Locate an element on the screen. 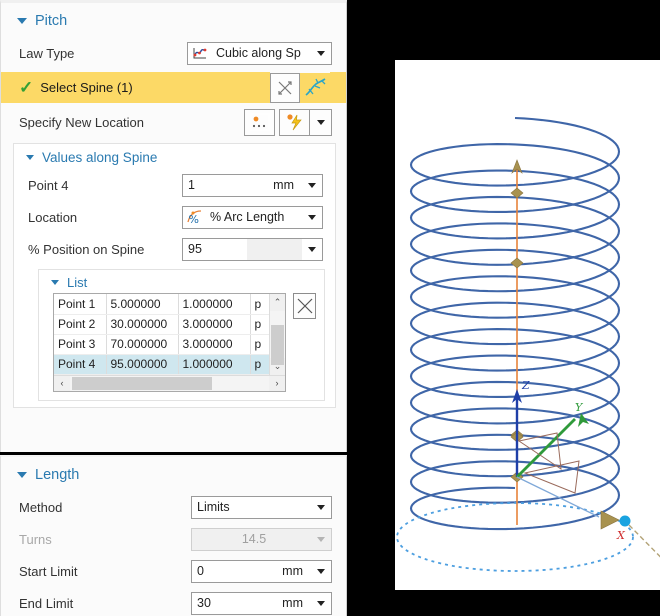 The height and width of the screenshot is (616, 660). list-header: List is located at coordinates (181, 281).